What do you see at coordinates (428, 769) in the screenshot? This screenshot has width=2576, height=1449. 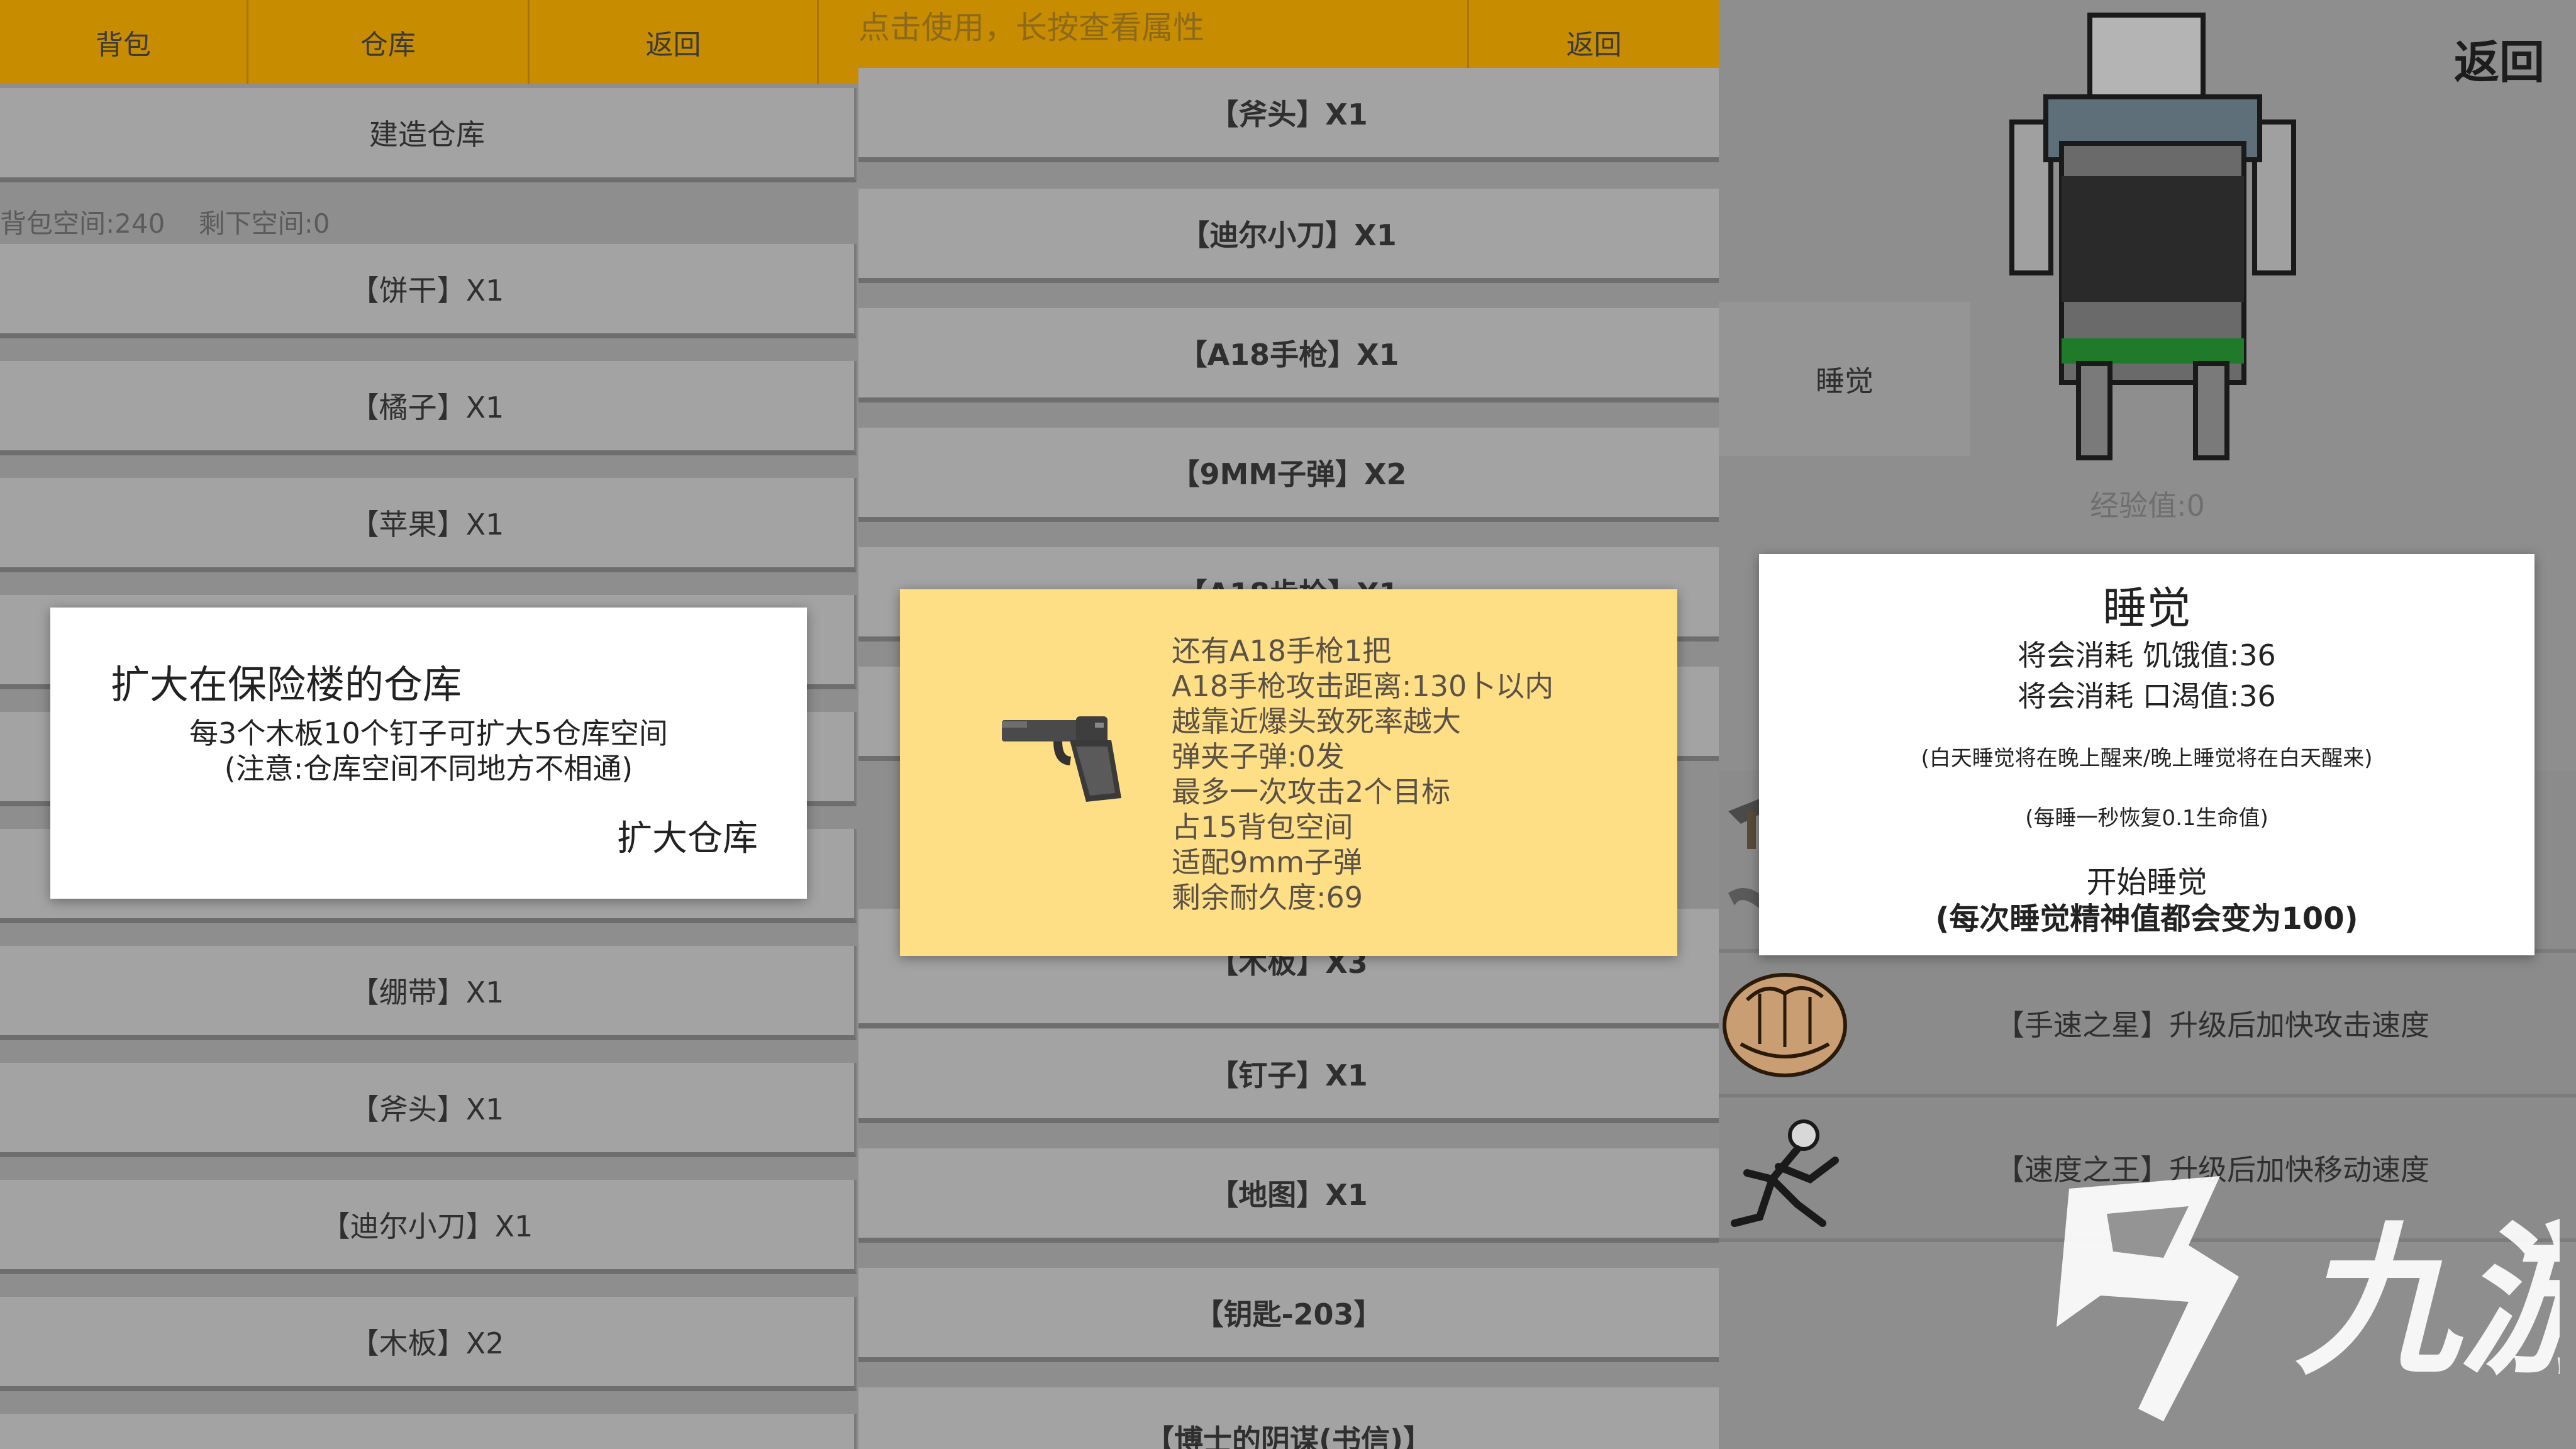 I see `dialog-note: (注意:仓库空间不同地方不相通)` at bounding box center [428, 769].